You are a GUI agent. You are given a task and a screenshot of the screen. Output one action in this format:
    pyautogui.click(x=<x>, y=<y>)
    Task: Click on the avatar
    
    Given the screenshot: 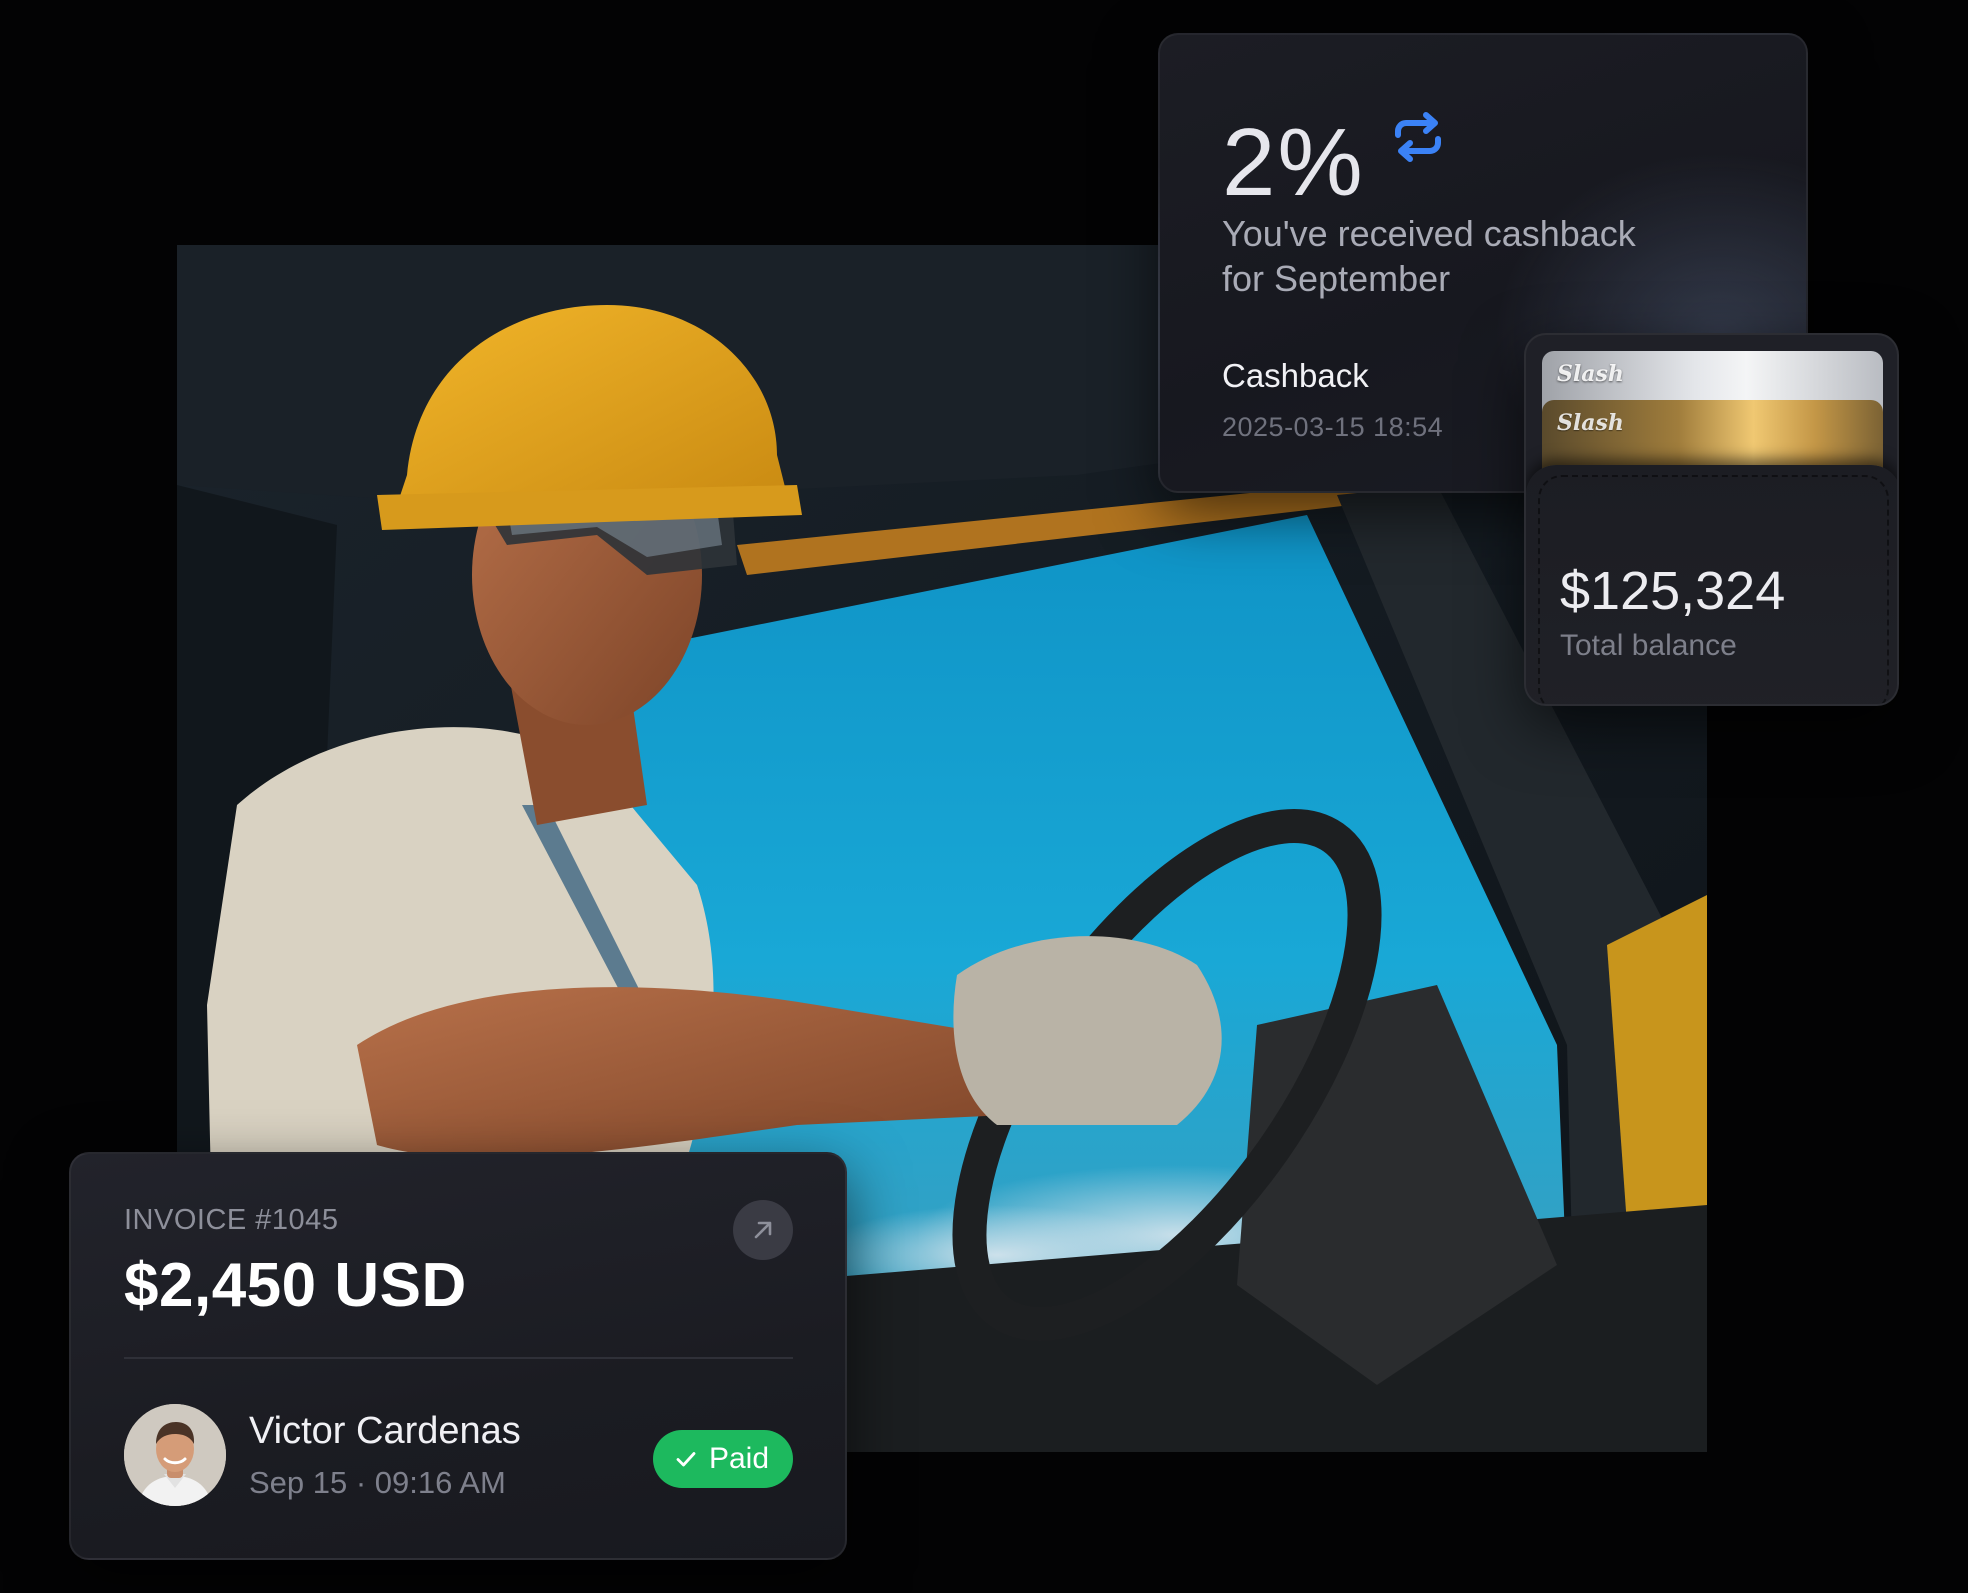 What is the action you would take?
    pyautogui.click(x=175, y=1455)
    